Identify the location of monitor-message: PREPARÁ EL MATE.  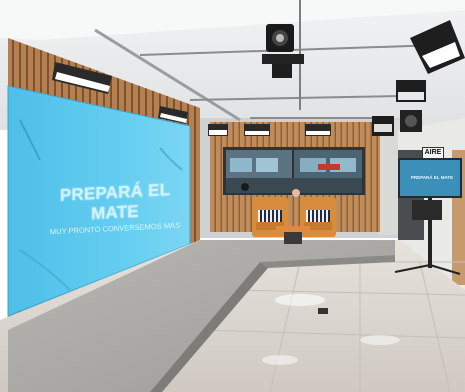
(432, 177).